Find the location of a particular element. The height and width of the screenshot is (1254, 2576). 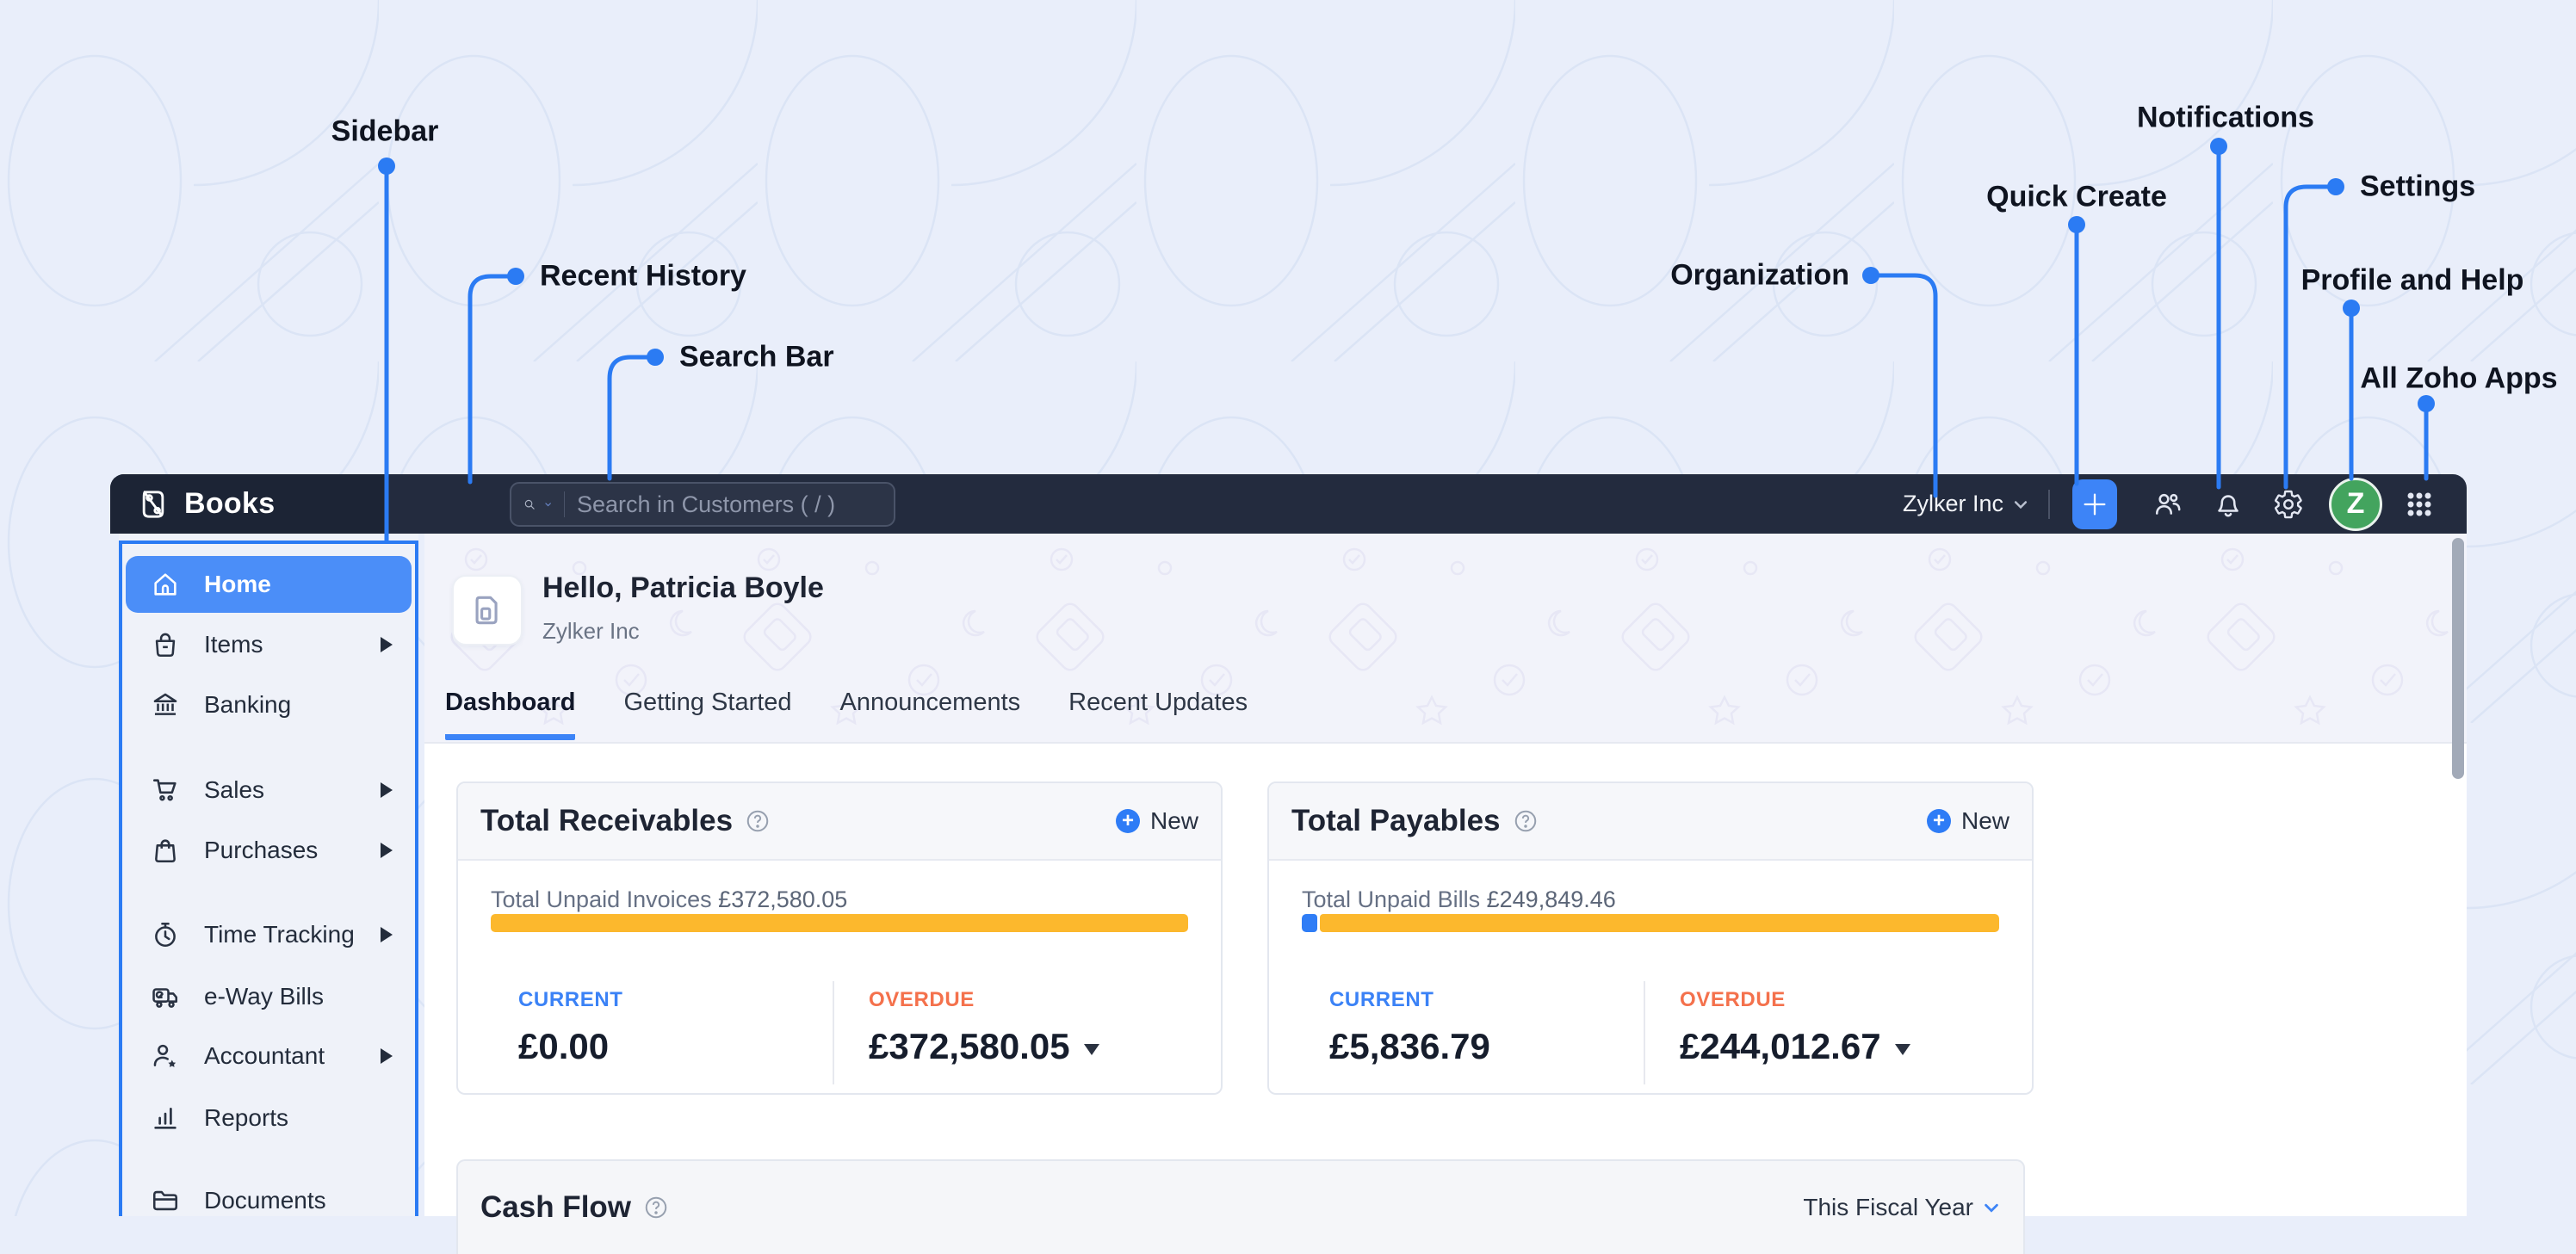

annotation-recent-history: Recent History is located at coordinates (643, 276).